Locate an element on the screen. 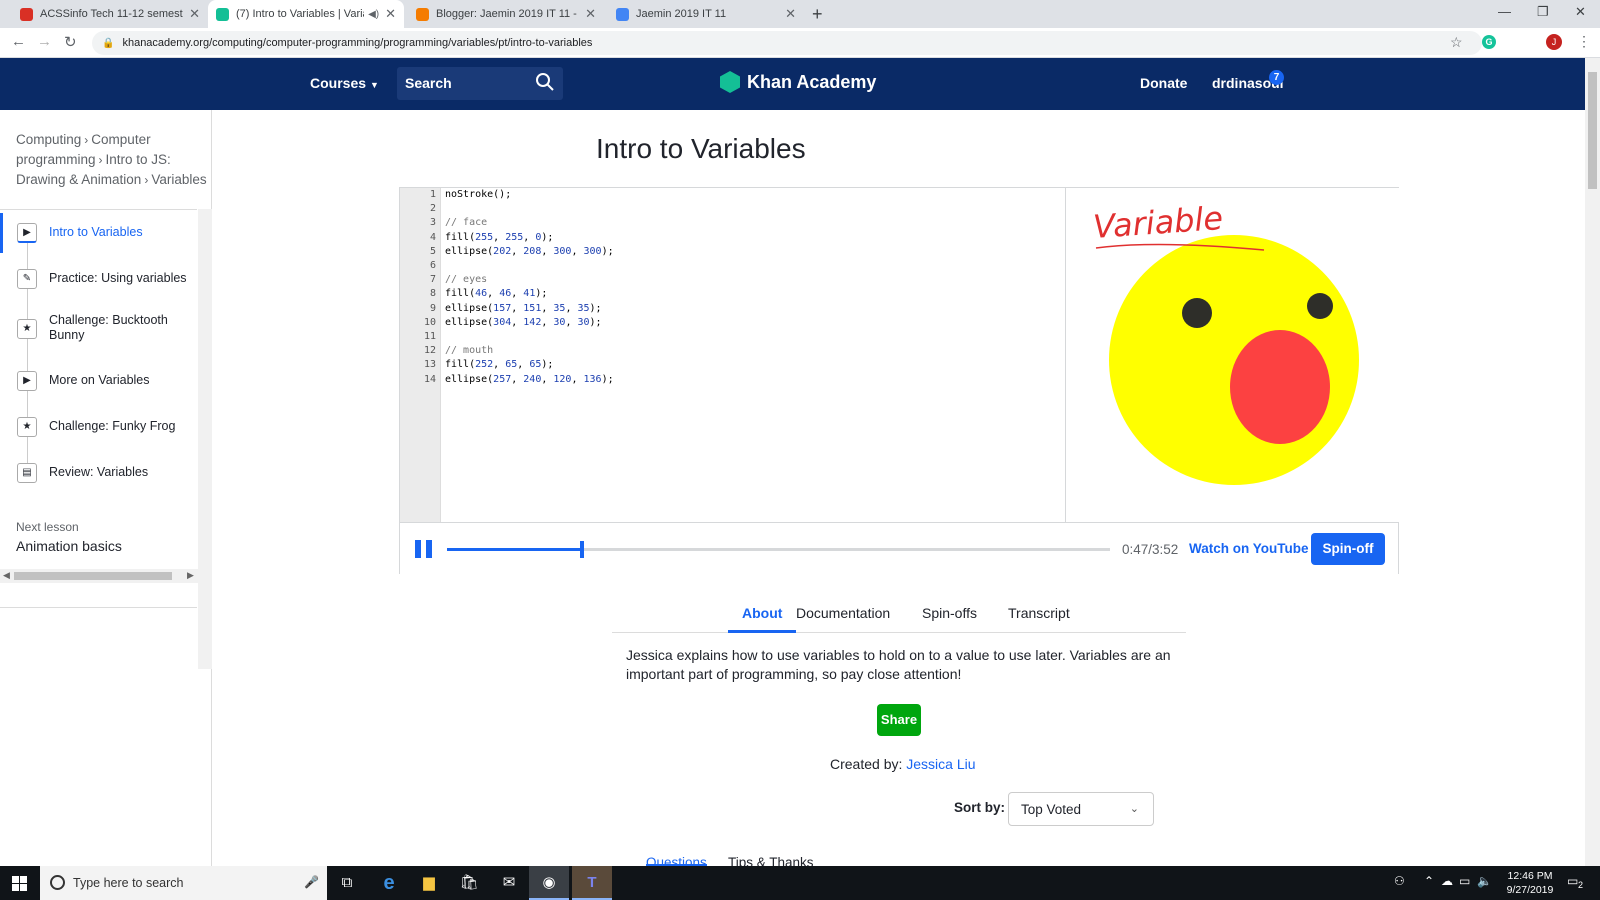  sidebar-scrollbar is located at coordinates (205, 439).